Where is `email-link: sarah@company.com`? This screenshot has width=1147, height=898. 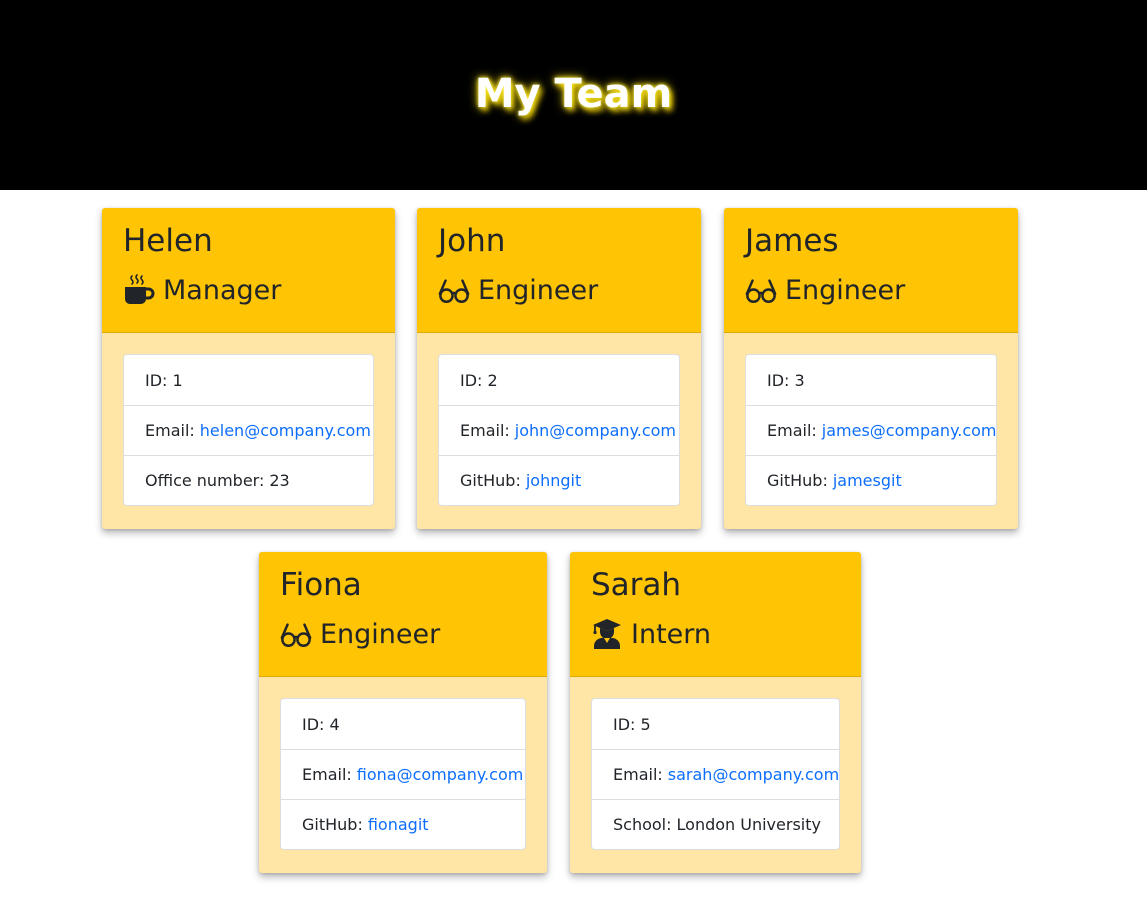 email-link: sarah@company.com is located at coordinates (753, 774).